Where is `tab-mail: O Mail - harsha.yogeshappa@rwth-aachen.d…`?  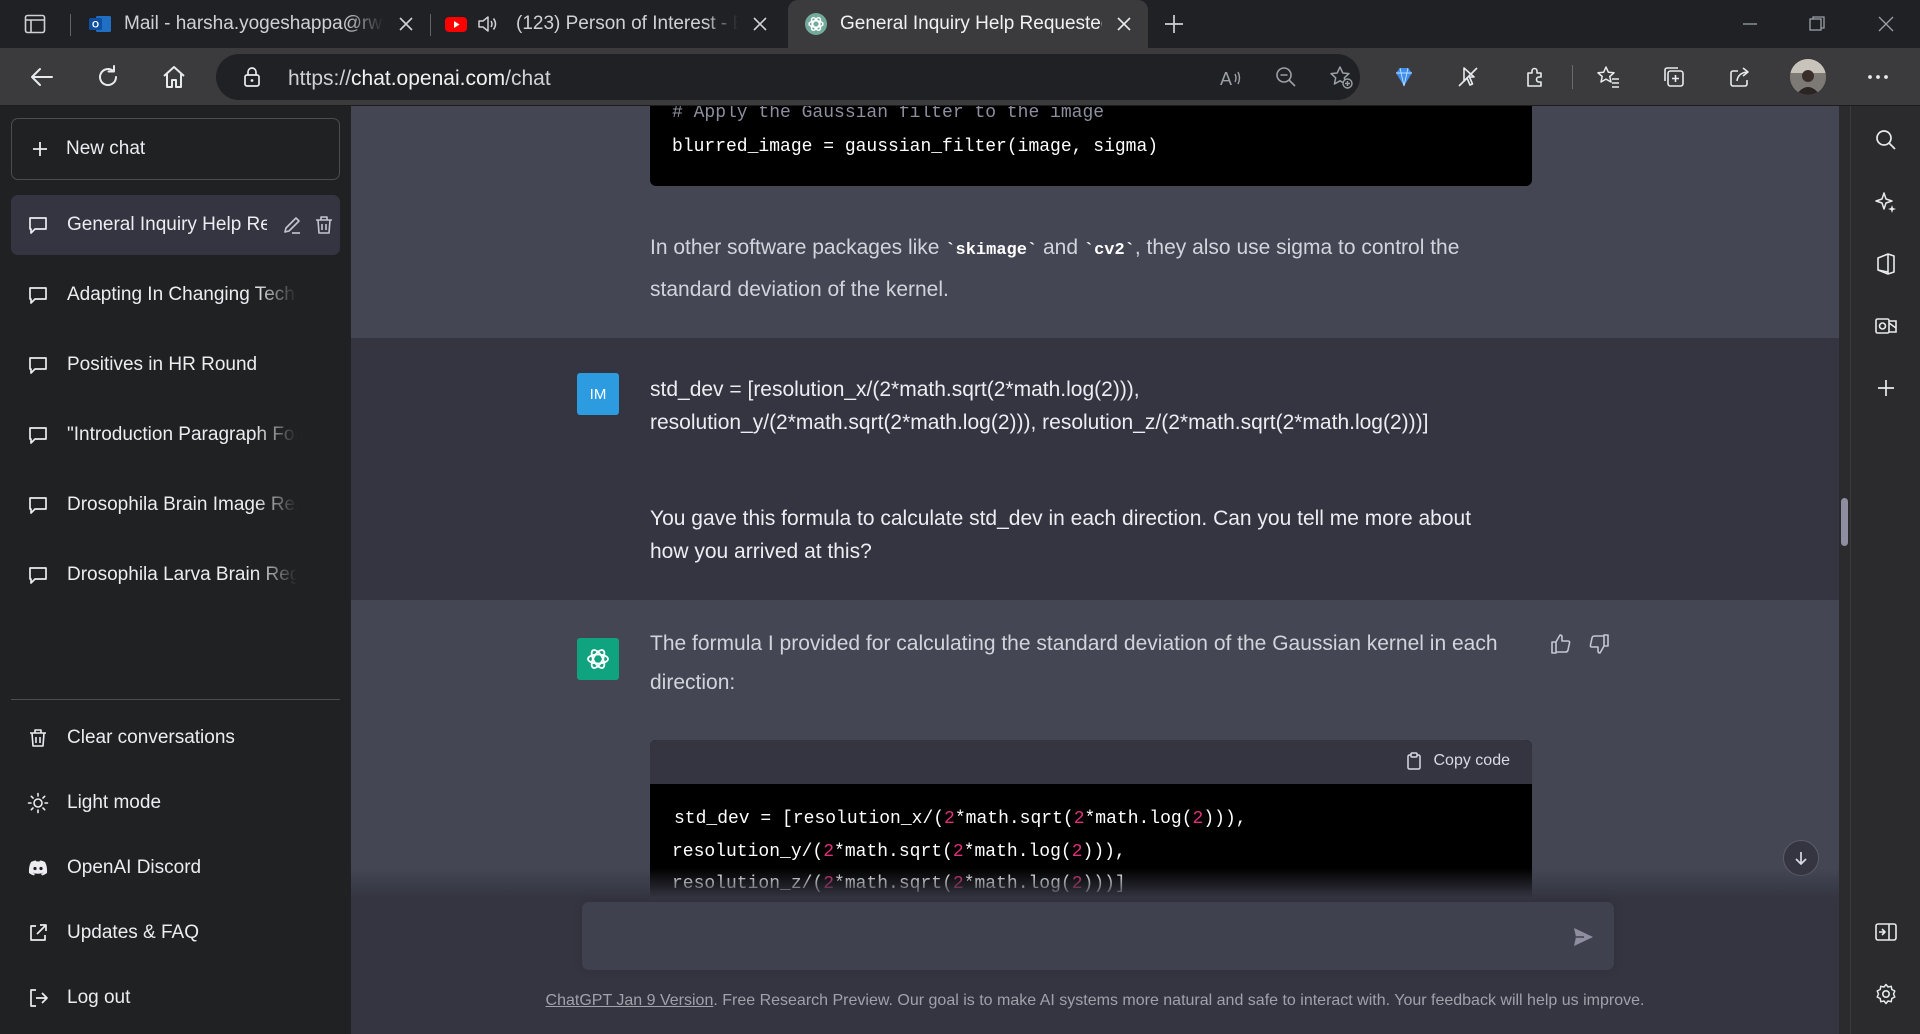 tab-mail: O Mail - harsha.yogeshappa@rwth-aachen.d… is located at coordinates (256, 24).